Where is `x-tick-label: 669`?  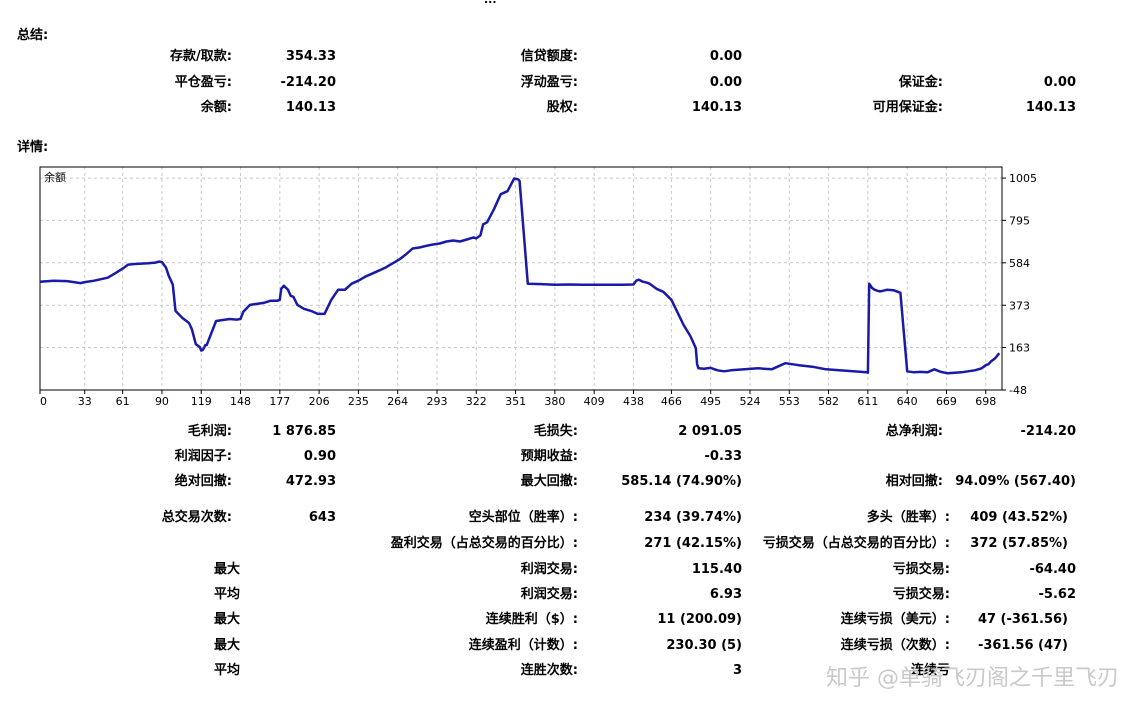 x-tick-label: 669 is located at coordinates (946, 401).